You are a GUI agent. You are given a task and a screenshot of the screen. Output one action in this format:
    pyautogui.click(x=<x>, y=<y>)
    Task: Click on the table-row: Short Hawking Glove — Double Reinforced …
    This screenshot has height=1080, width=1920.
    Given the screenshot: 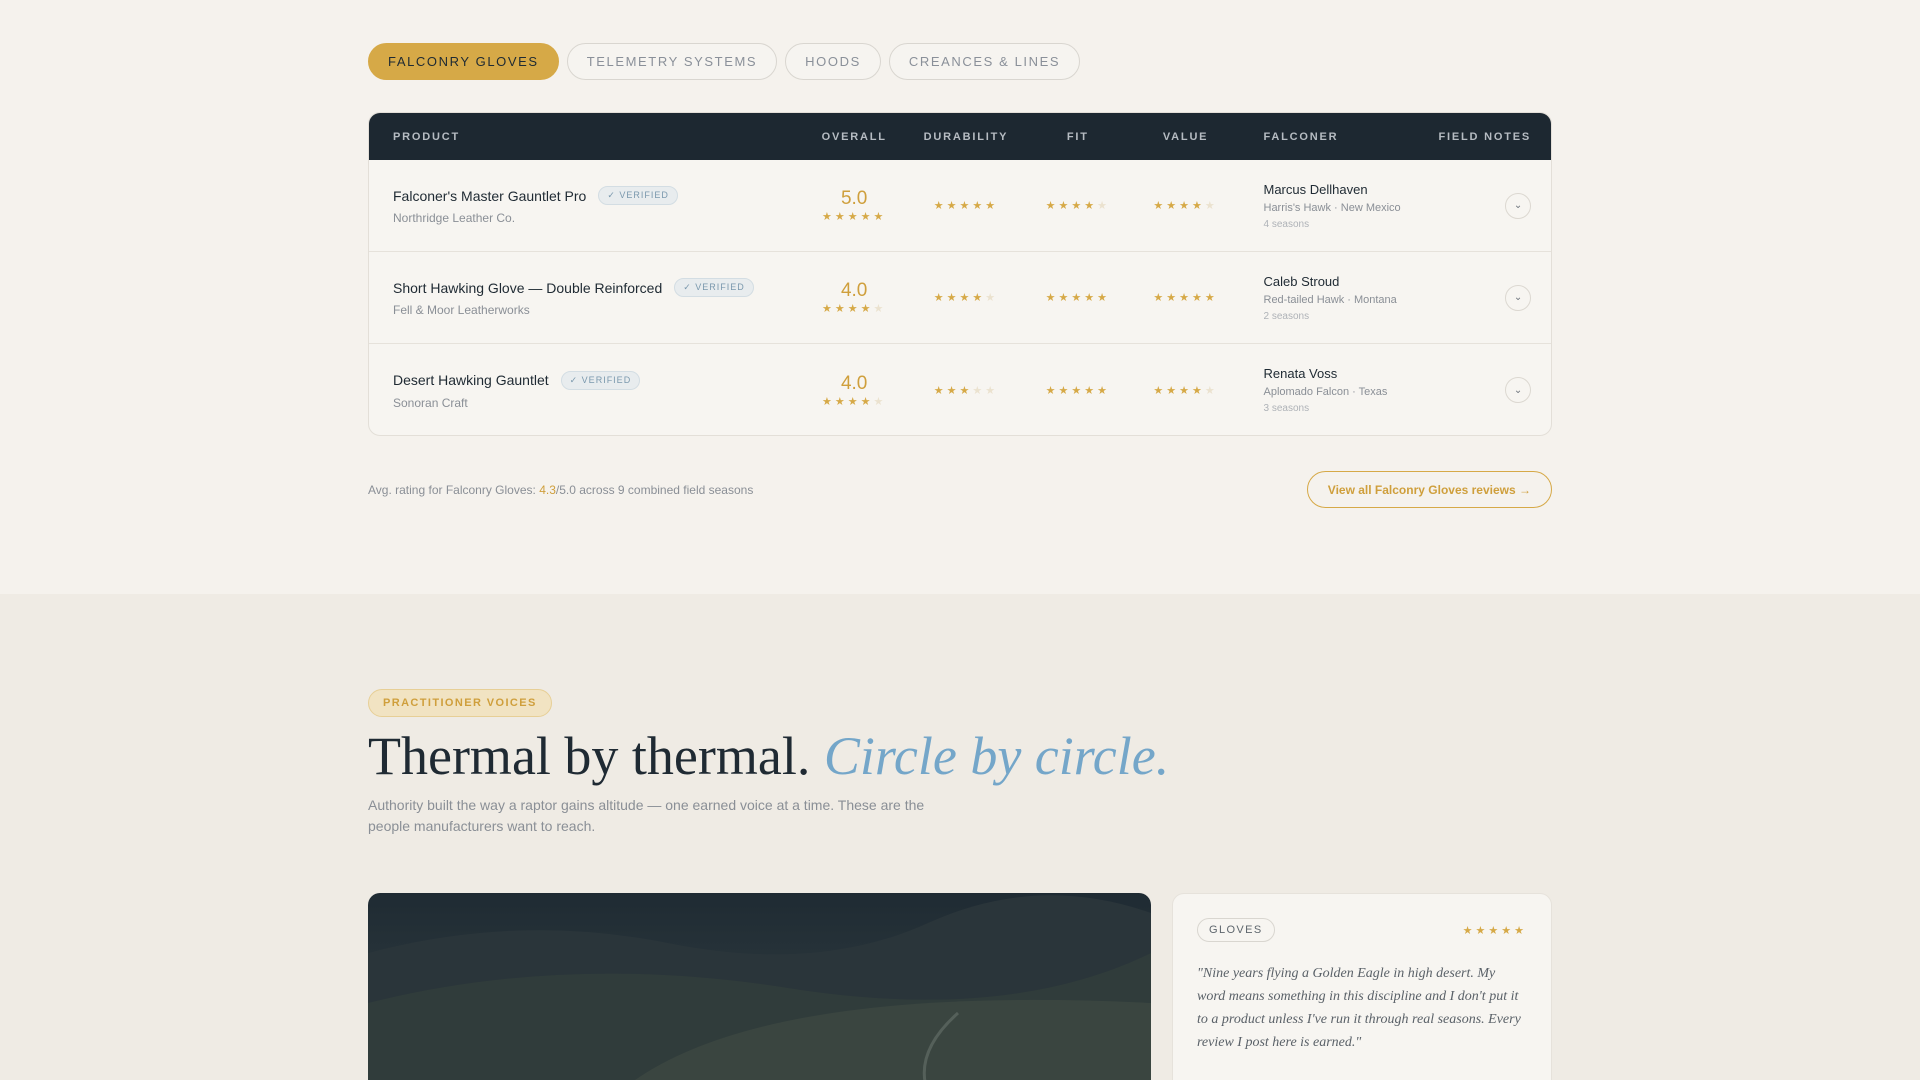 What is the action you would take?
    pyautogui.click(x=960, y=298)
    